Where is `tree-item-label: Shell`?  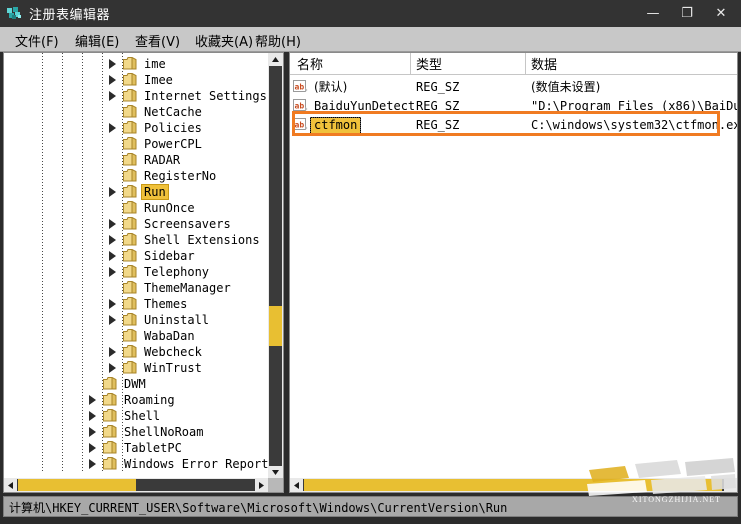
tree-item-label: Shell is located at coordinates (142, 416).